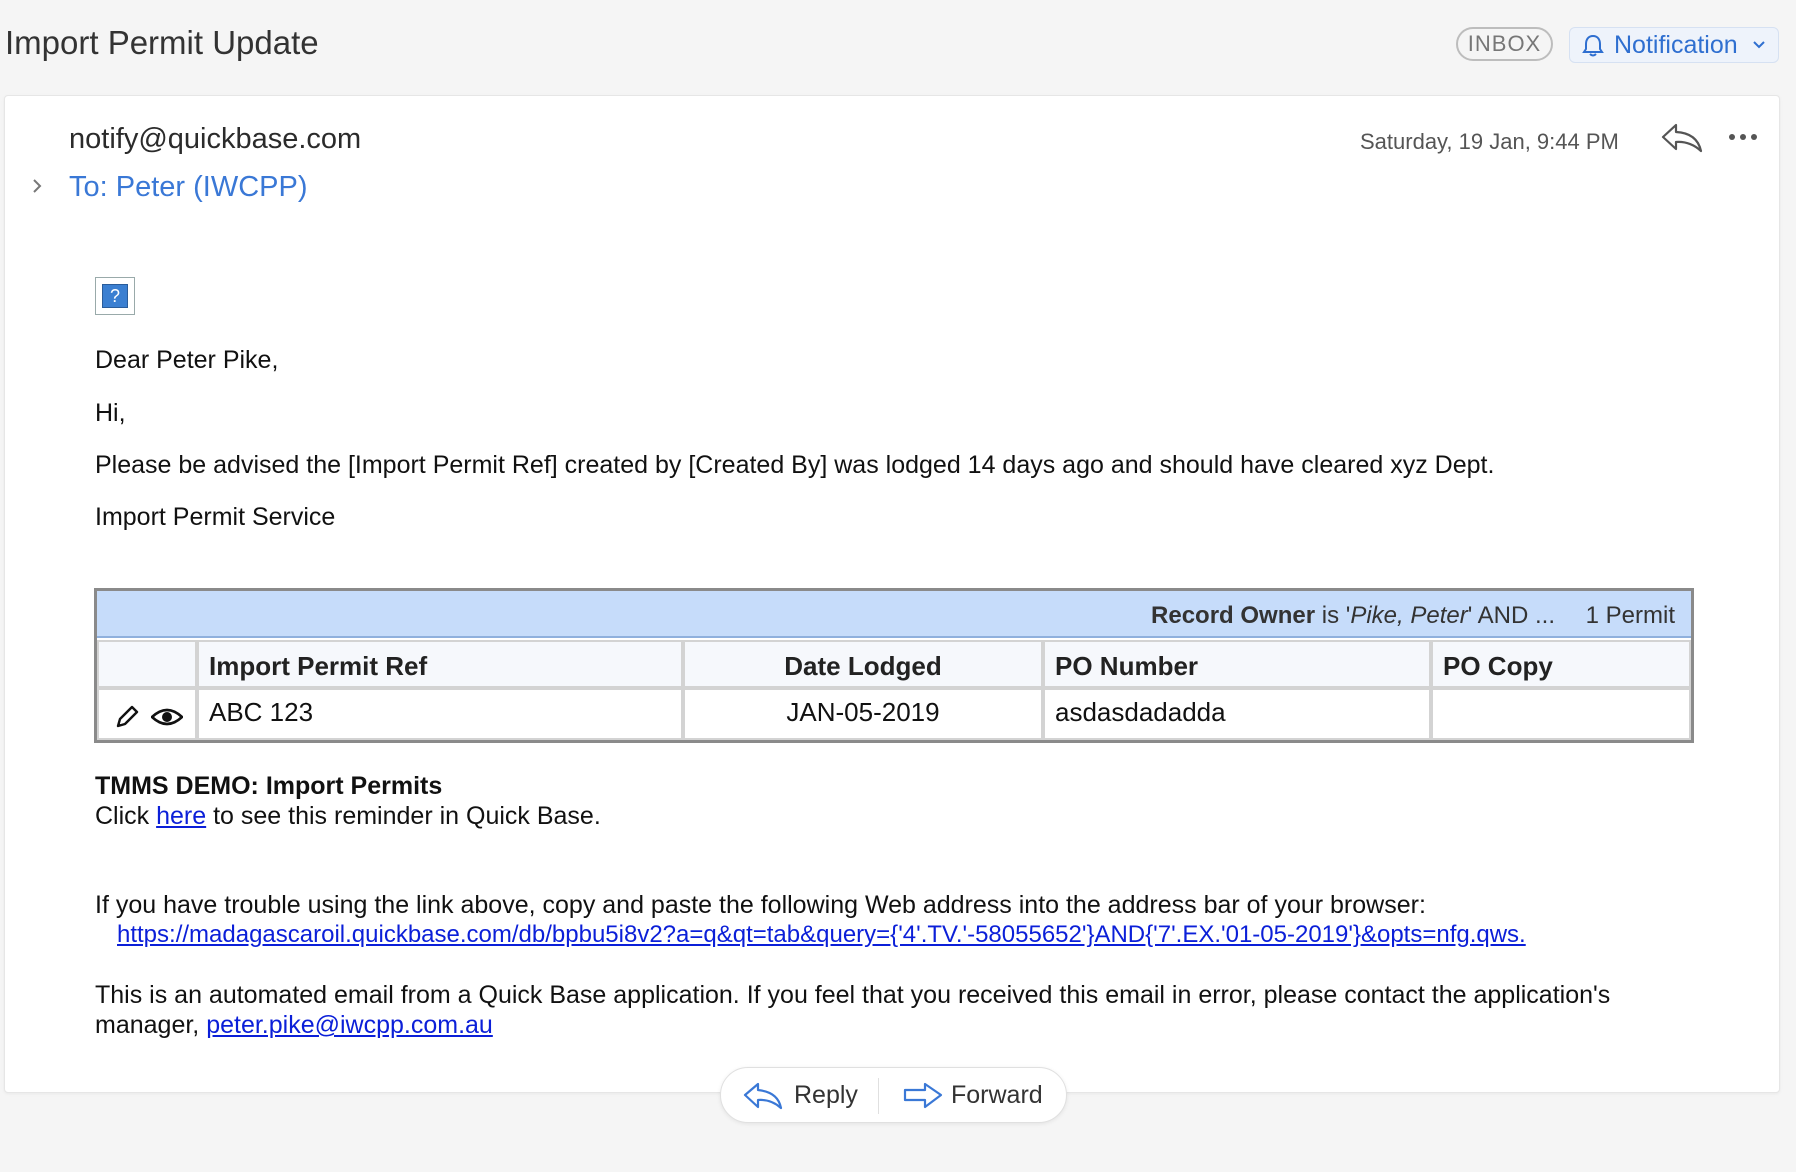 The width and height of the screenshot is (1796, 1172). I want to click on app-name: TMMS DEMO: Import Permits, so click(269, 786).